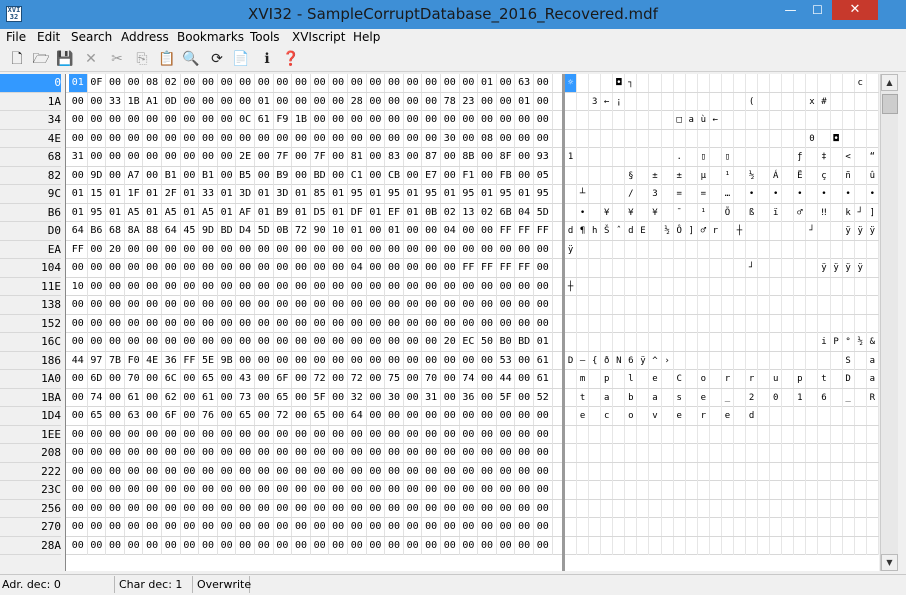 This screenshot has width=906, height=595. I want to click on text-char: t, so click(824, 379).